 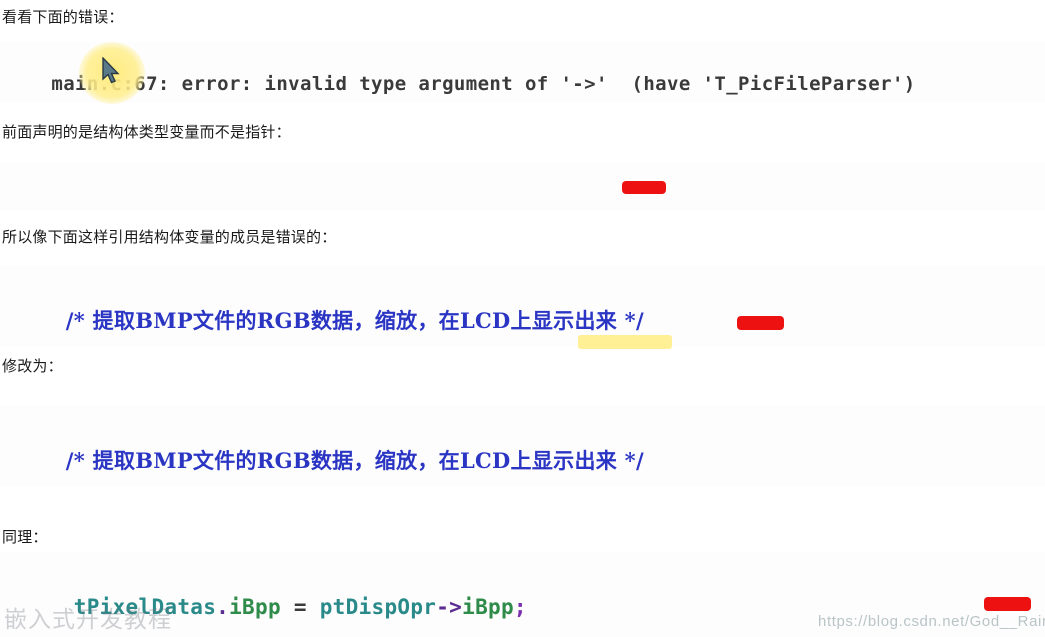 I want to click on text-wrong-member-access: 所以像下面这样引用结构体变量的成员是错误的：, so click(x=169, y=237).